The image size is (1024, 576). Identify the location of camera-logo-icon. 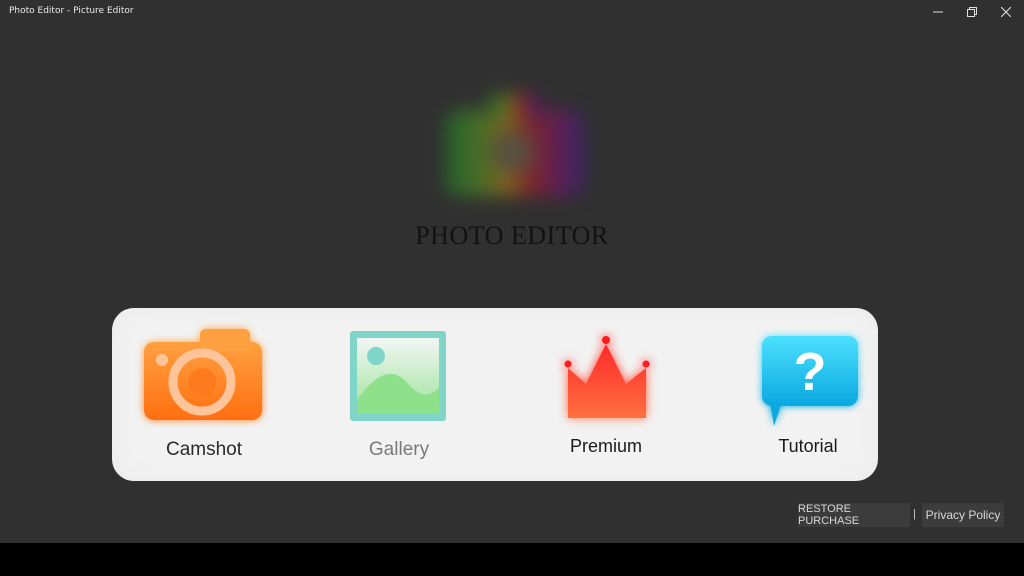
(515, 145).